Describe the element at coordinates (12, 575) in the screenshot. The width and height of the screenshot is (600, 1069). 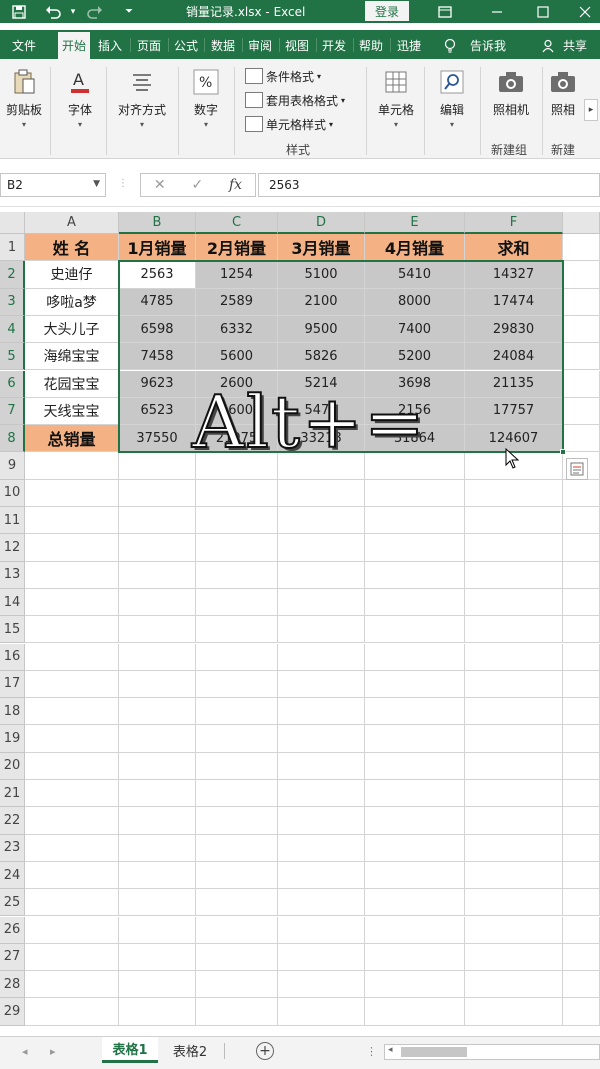
I see `row-header: 13` at that location.